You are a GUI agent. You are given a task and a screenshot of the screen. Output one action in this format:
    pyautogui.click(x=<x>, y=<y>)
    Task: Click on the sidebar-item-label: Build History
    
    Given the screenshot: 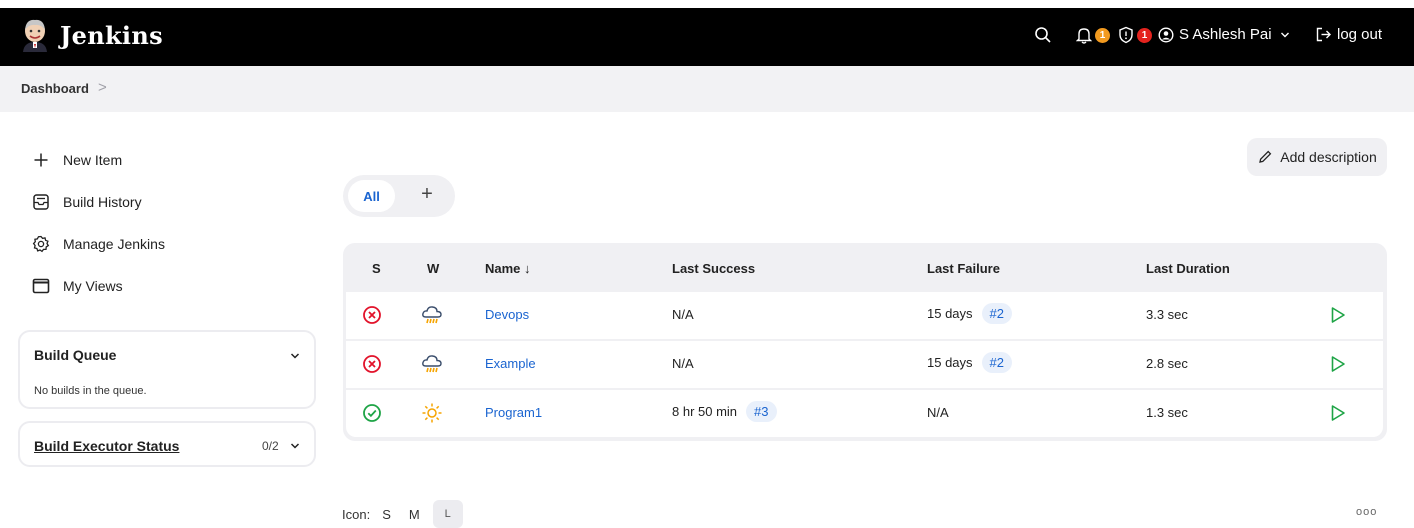 What is the action you would take?
    pyautogui.click(x=102, y=202)
    